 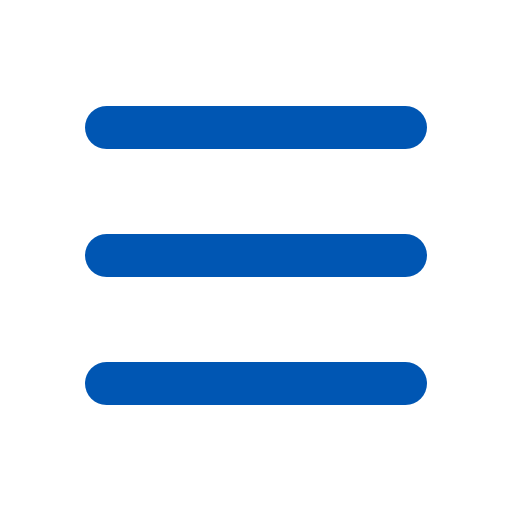 I want to click on menu-bar-top, so click(x=256, y=127).